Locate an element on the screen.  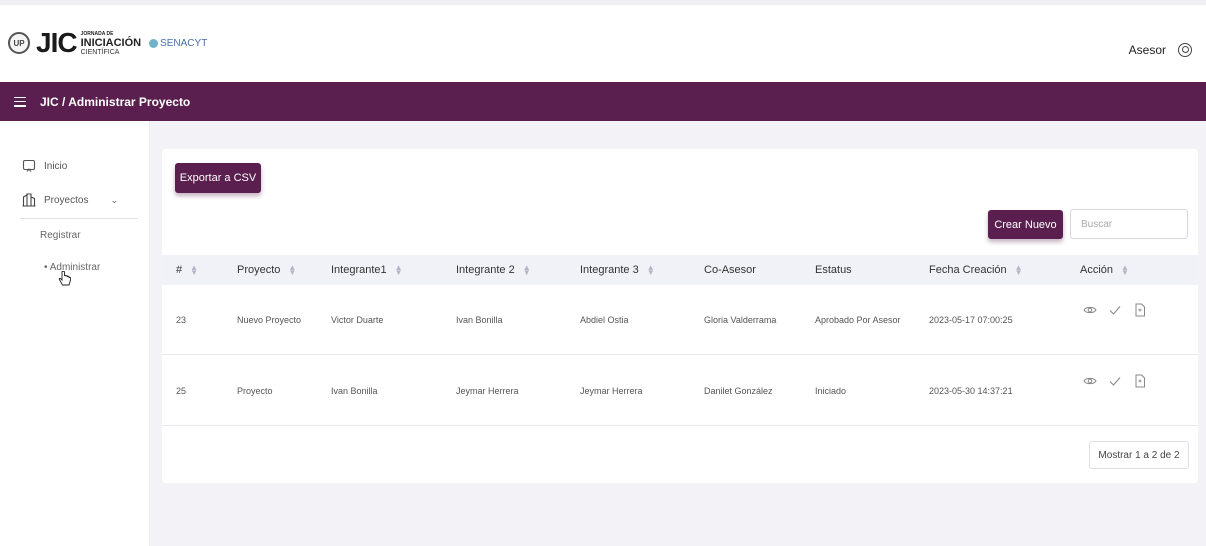
sidebar-item-label: Proyectos is located at coordinates (66, 200).